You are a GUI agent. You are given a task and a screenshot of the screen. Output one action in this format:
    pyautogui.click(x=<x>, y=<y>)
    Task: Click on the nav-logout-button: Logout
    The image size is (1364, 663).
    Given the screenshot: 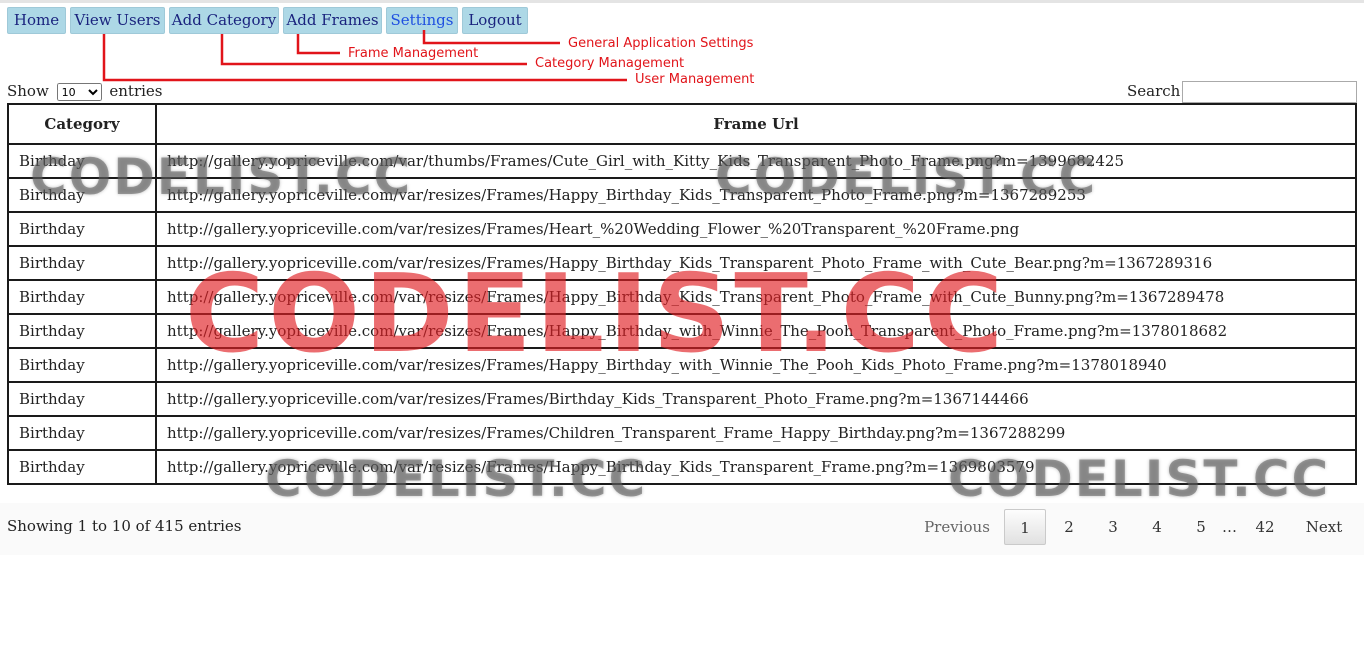 What is the action you would take?
    pyautogui.click(x=495, y=20)
    